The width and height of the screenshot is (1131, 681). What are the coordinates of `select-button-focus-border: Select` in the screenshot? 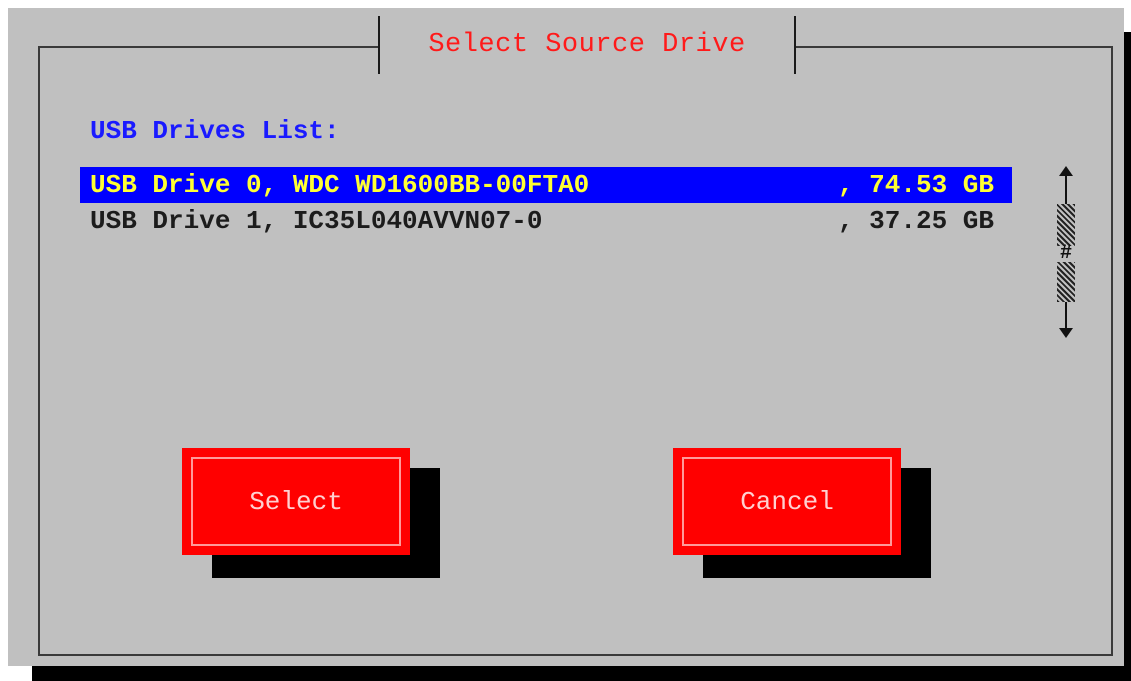 It's located at (296, 501).